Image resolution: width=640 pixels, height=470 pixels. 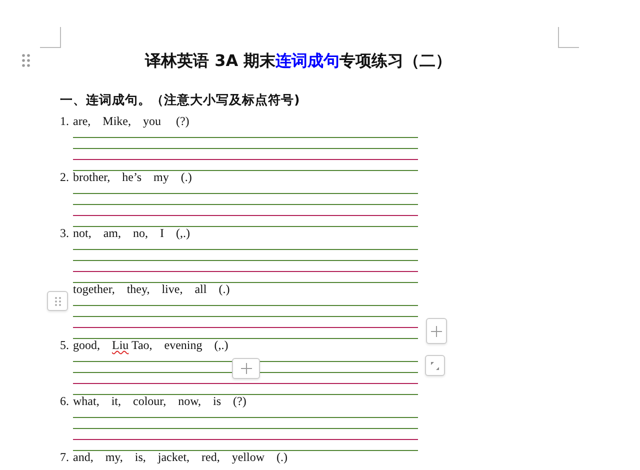 I want to click on question-number: 1., so click(x=65, y=121).